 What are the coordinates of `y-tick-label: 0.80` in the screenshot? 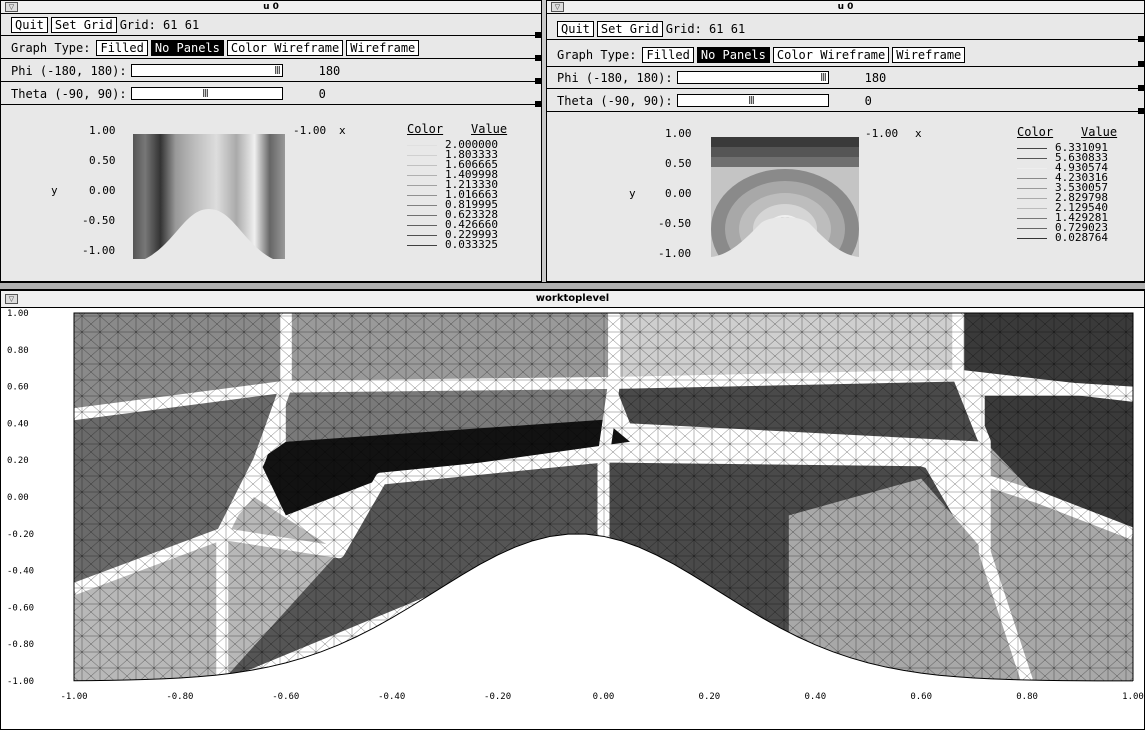 It's located at (18, 351).